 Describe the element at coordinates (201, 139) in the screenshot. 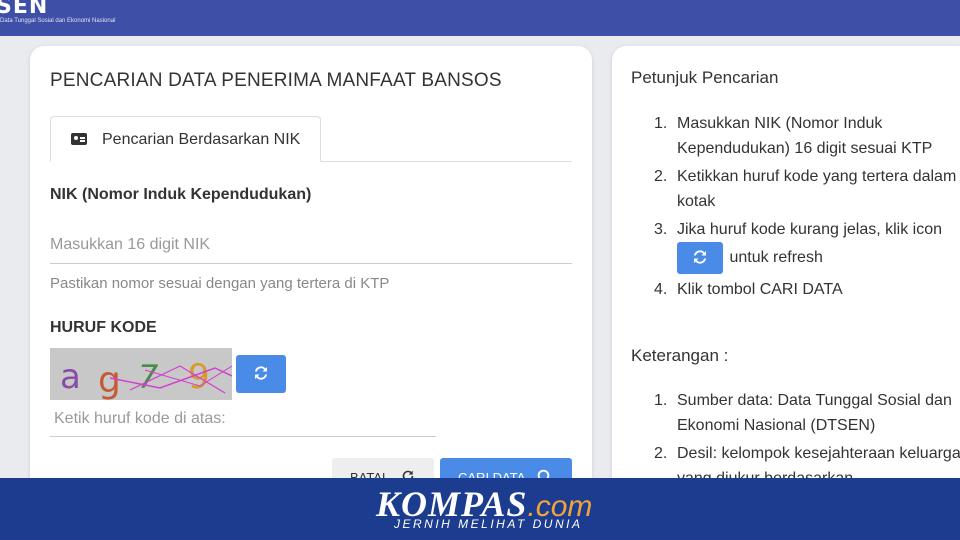

I see `tab-label: Pencarian Berdasarkan NIK` at that location.